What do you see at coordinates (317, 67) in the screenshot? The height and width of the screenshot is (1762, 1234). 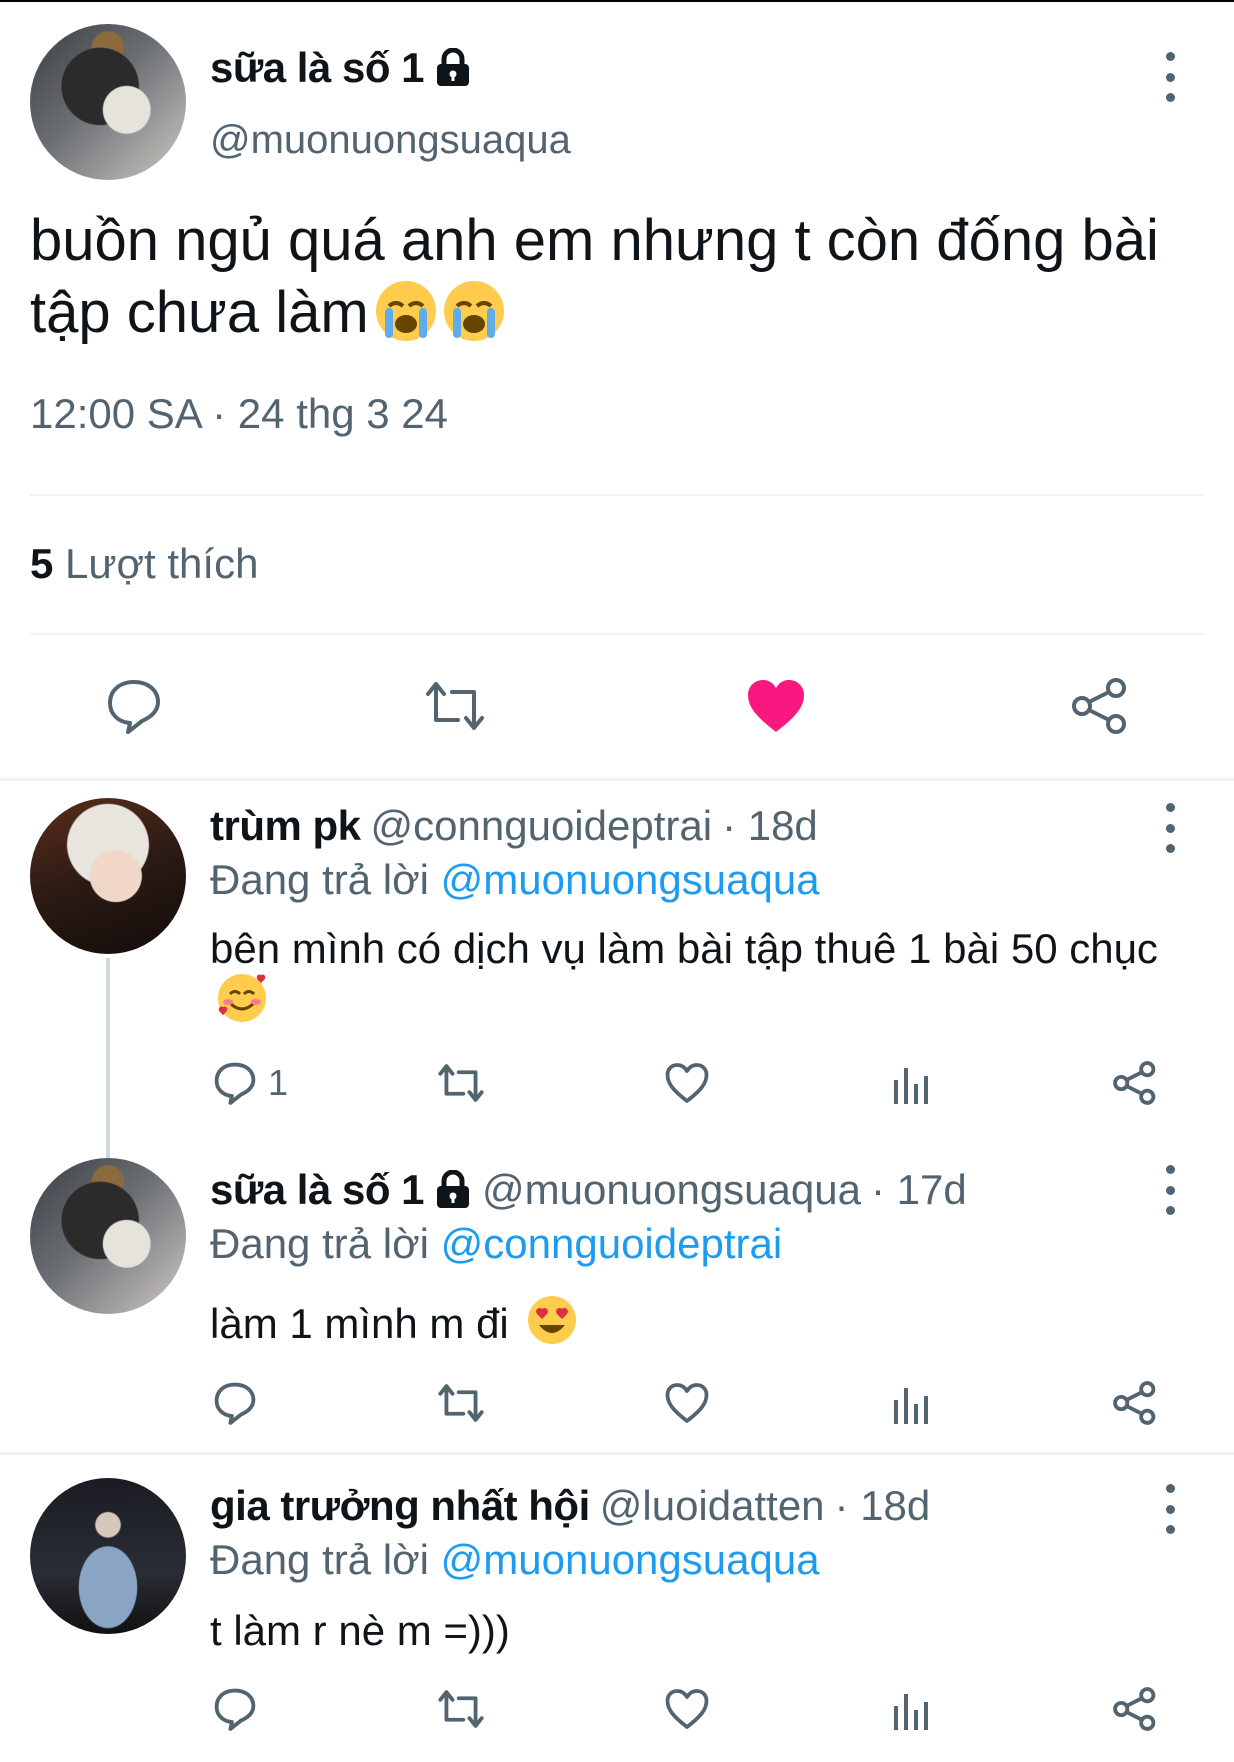 I see `display-name-text: sữa là số 1` at bounding box center [317, 67].